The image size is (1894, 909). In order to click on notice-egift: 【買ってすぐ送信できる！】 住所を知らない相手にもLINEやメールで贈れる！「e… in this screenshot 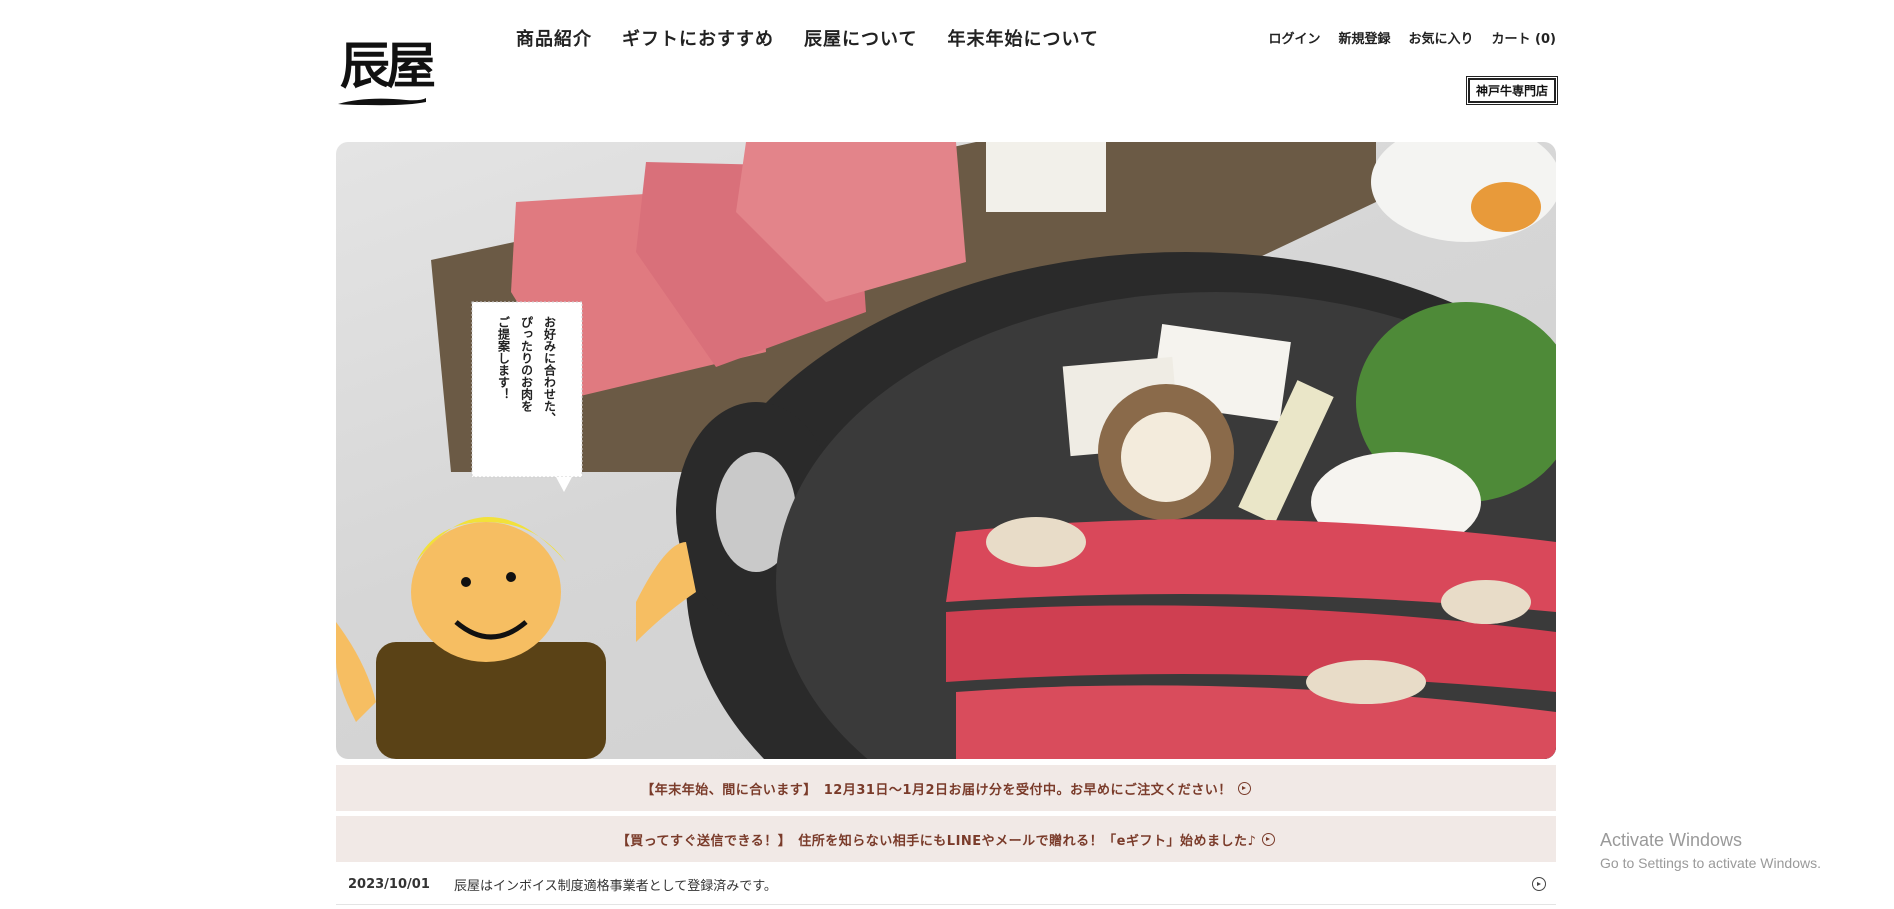, I will do `click(946, 839)`.